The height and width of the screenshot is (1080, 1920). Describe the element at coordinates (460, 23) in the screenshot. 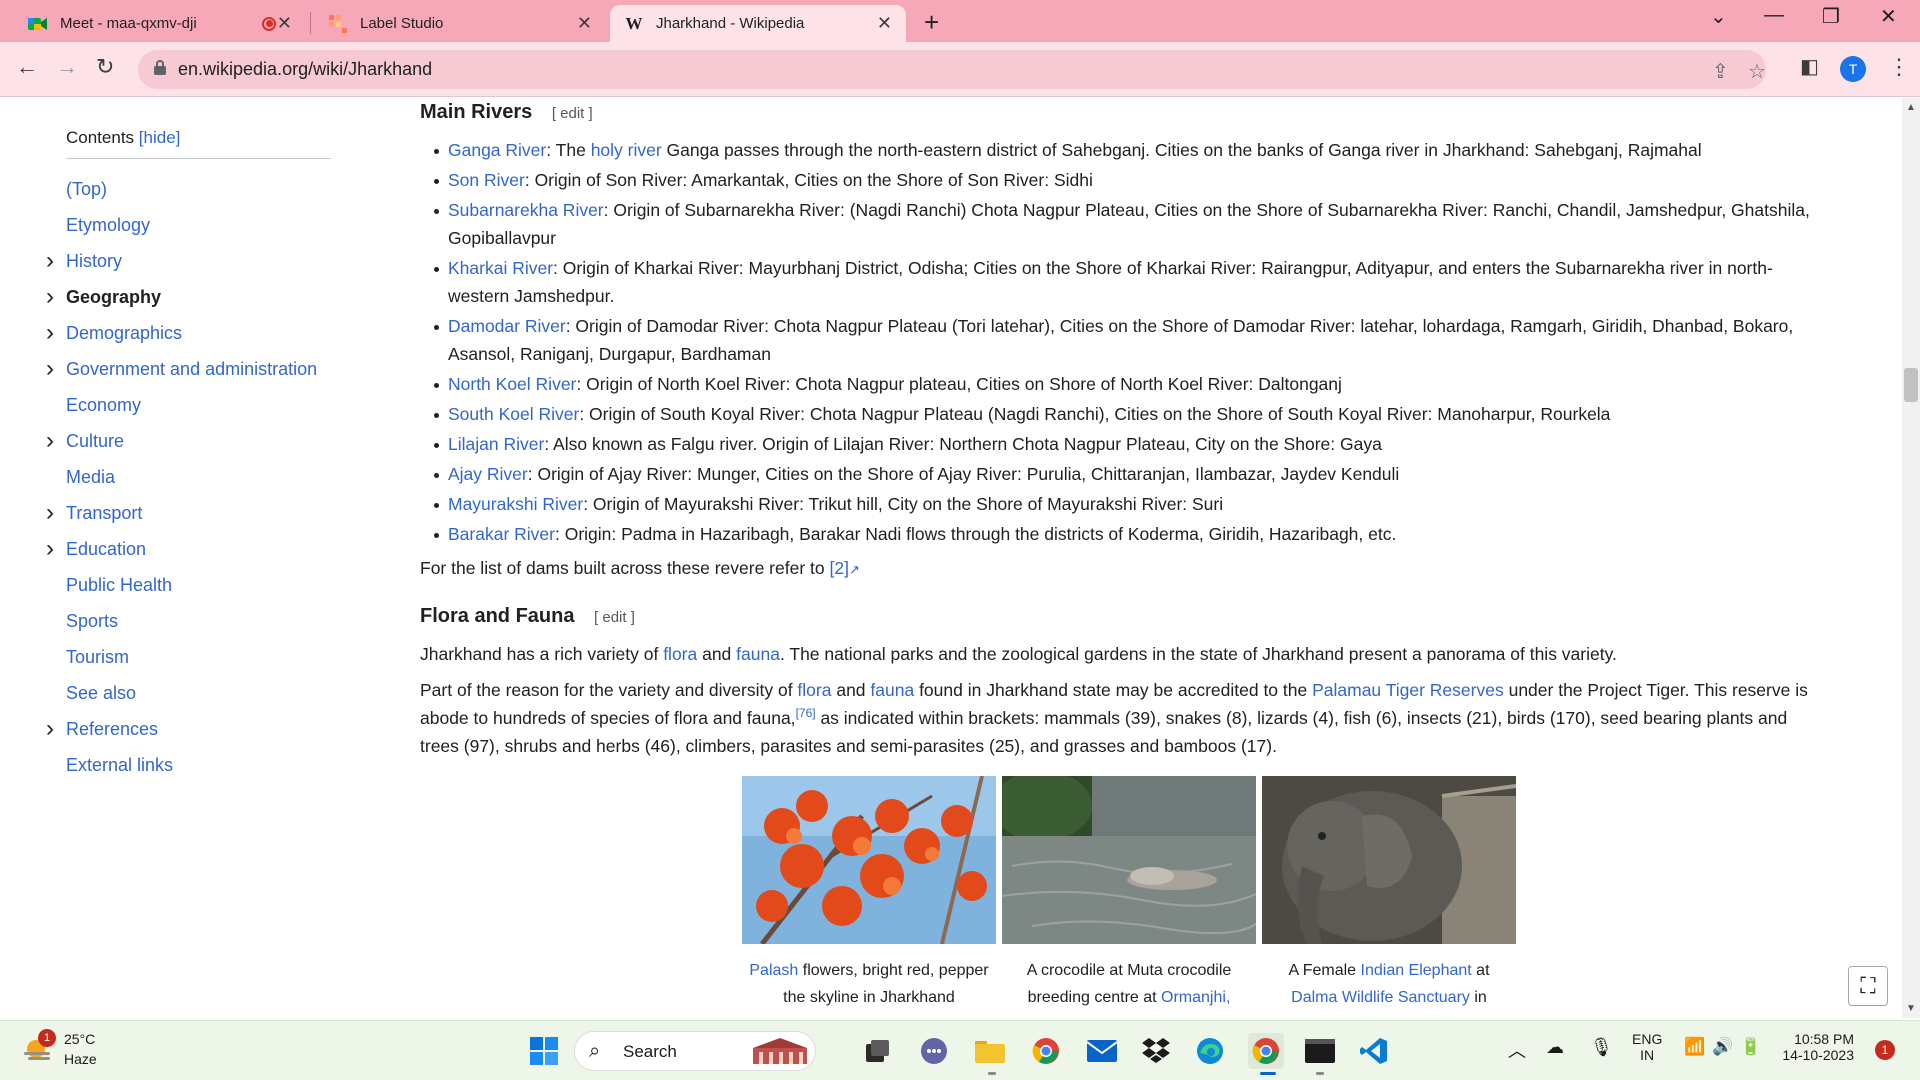

I see `tab-label-studio: Label Studio ✕` at that location.